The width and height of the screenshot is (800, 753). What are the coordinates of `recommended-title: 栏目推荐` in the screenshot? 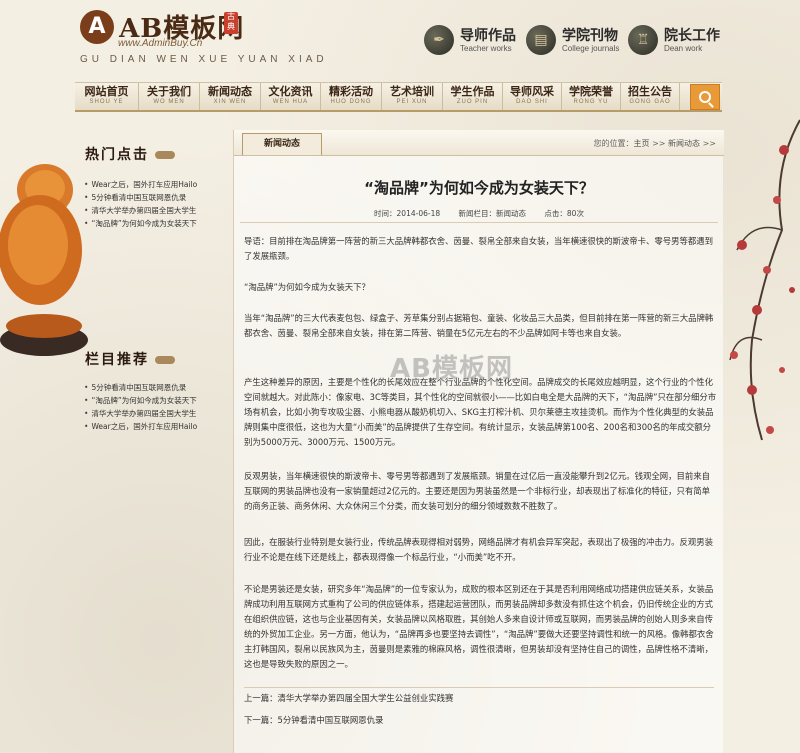 It's located at (130, 359).